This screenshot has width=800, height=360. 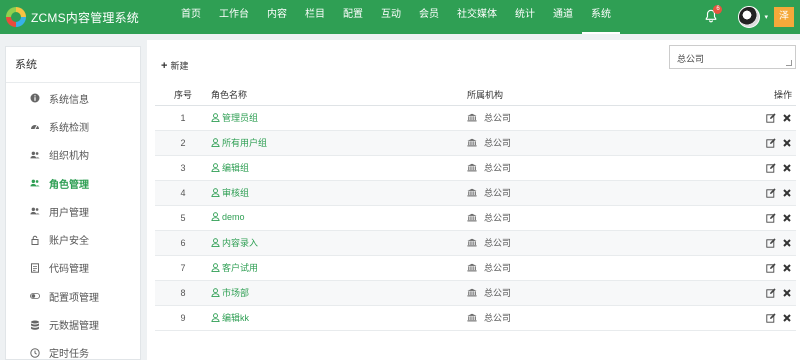 What do you see at coordinates (339, 318) in the screenshot?
I see `row-name-cell: 编辑kk` at bounding box center [339, 318].